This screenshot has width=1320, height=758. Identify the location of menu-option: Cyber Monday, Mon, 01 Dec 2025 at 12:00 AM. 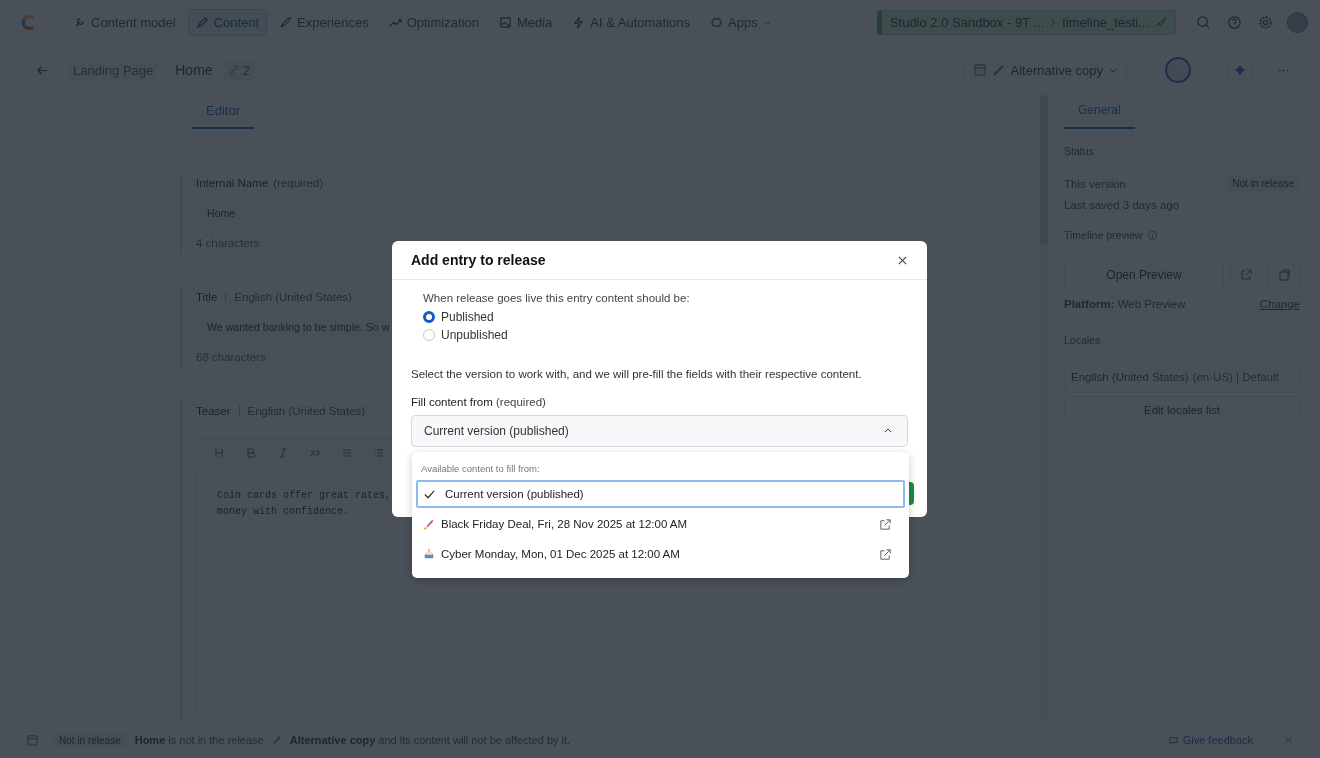
(660, 554).